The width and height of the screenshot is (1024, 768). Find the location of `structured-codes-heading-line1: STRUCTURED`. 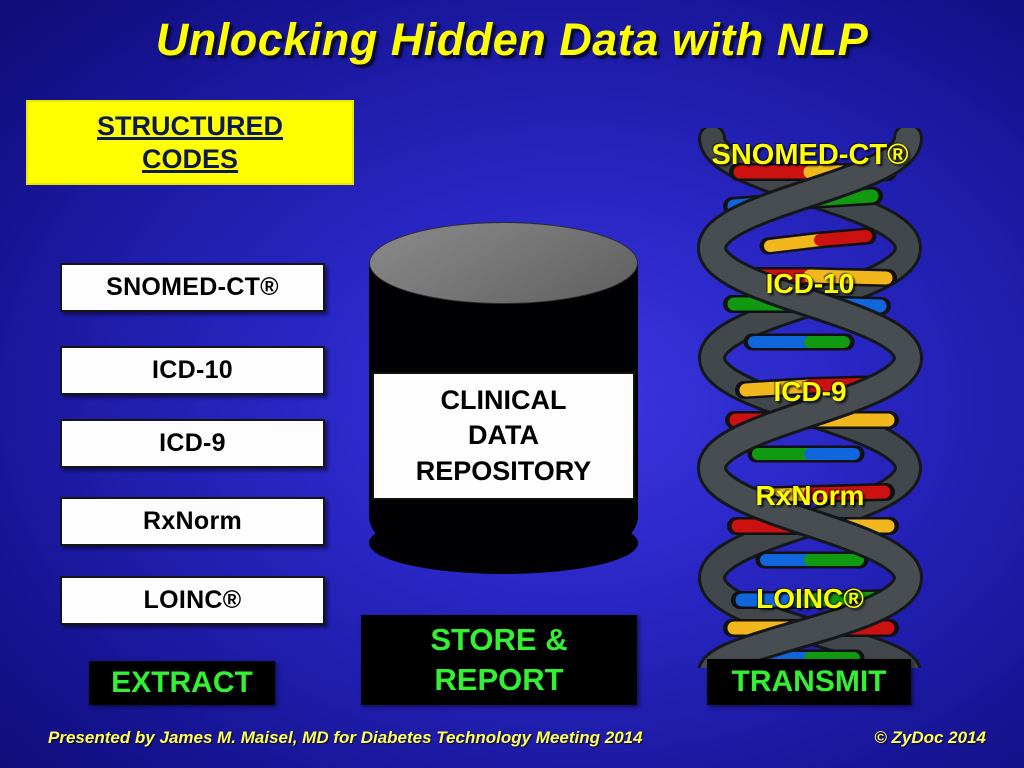

structured-codes-heading-line1: STRUCTURED is located at coordinates (190, 125).